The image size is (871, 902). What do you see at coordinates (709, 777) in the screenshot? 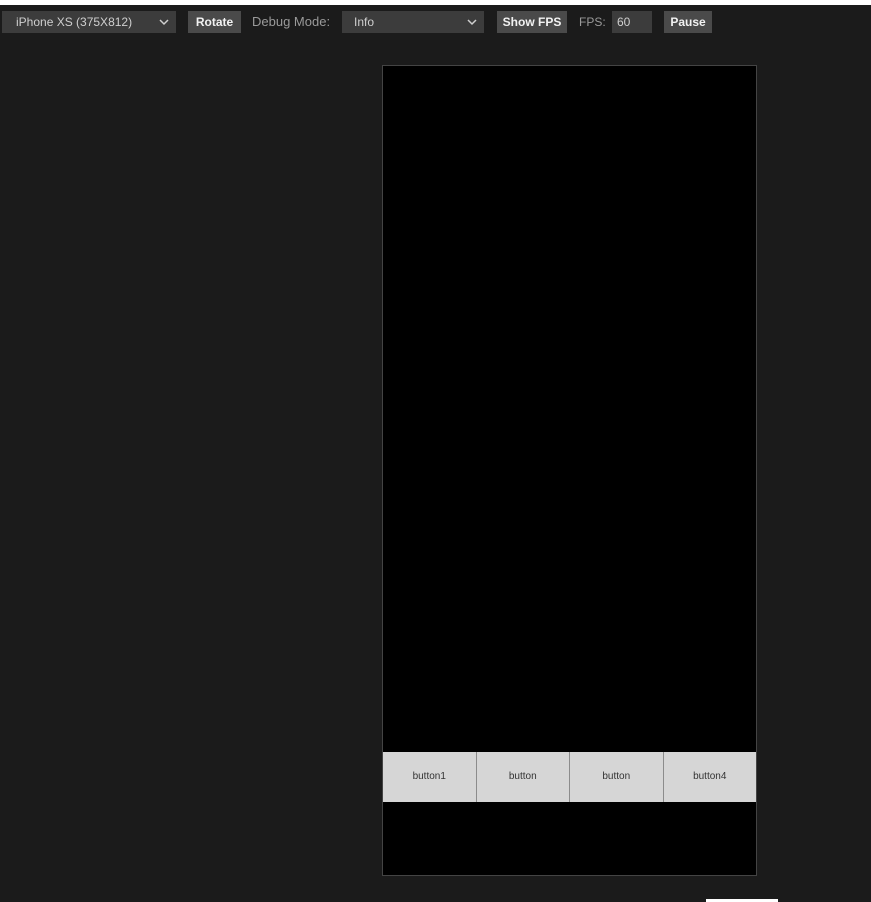
I see `preview-button-4: button4` at bounding box center [709, 777].